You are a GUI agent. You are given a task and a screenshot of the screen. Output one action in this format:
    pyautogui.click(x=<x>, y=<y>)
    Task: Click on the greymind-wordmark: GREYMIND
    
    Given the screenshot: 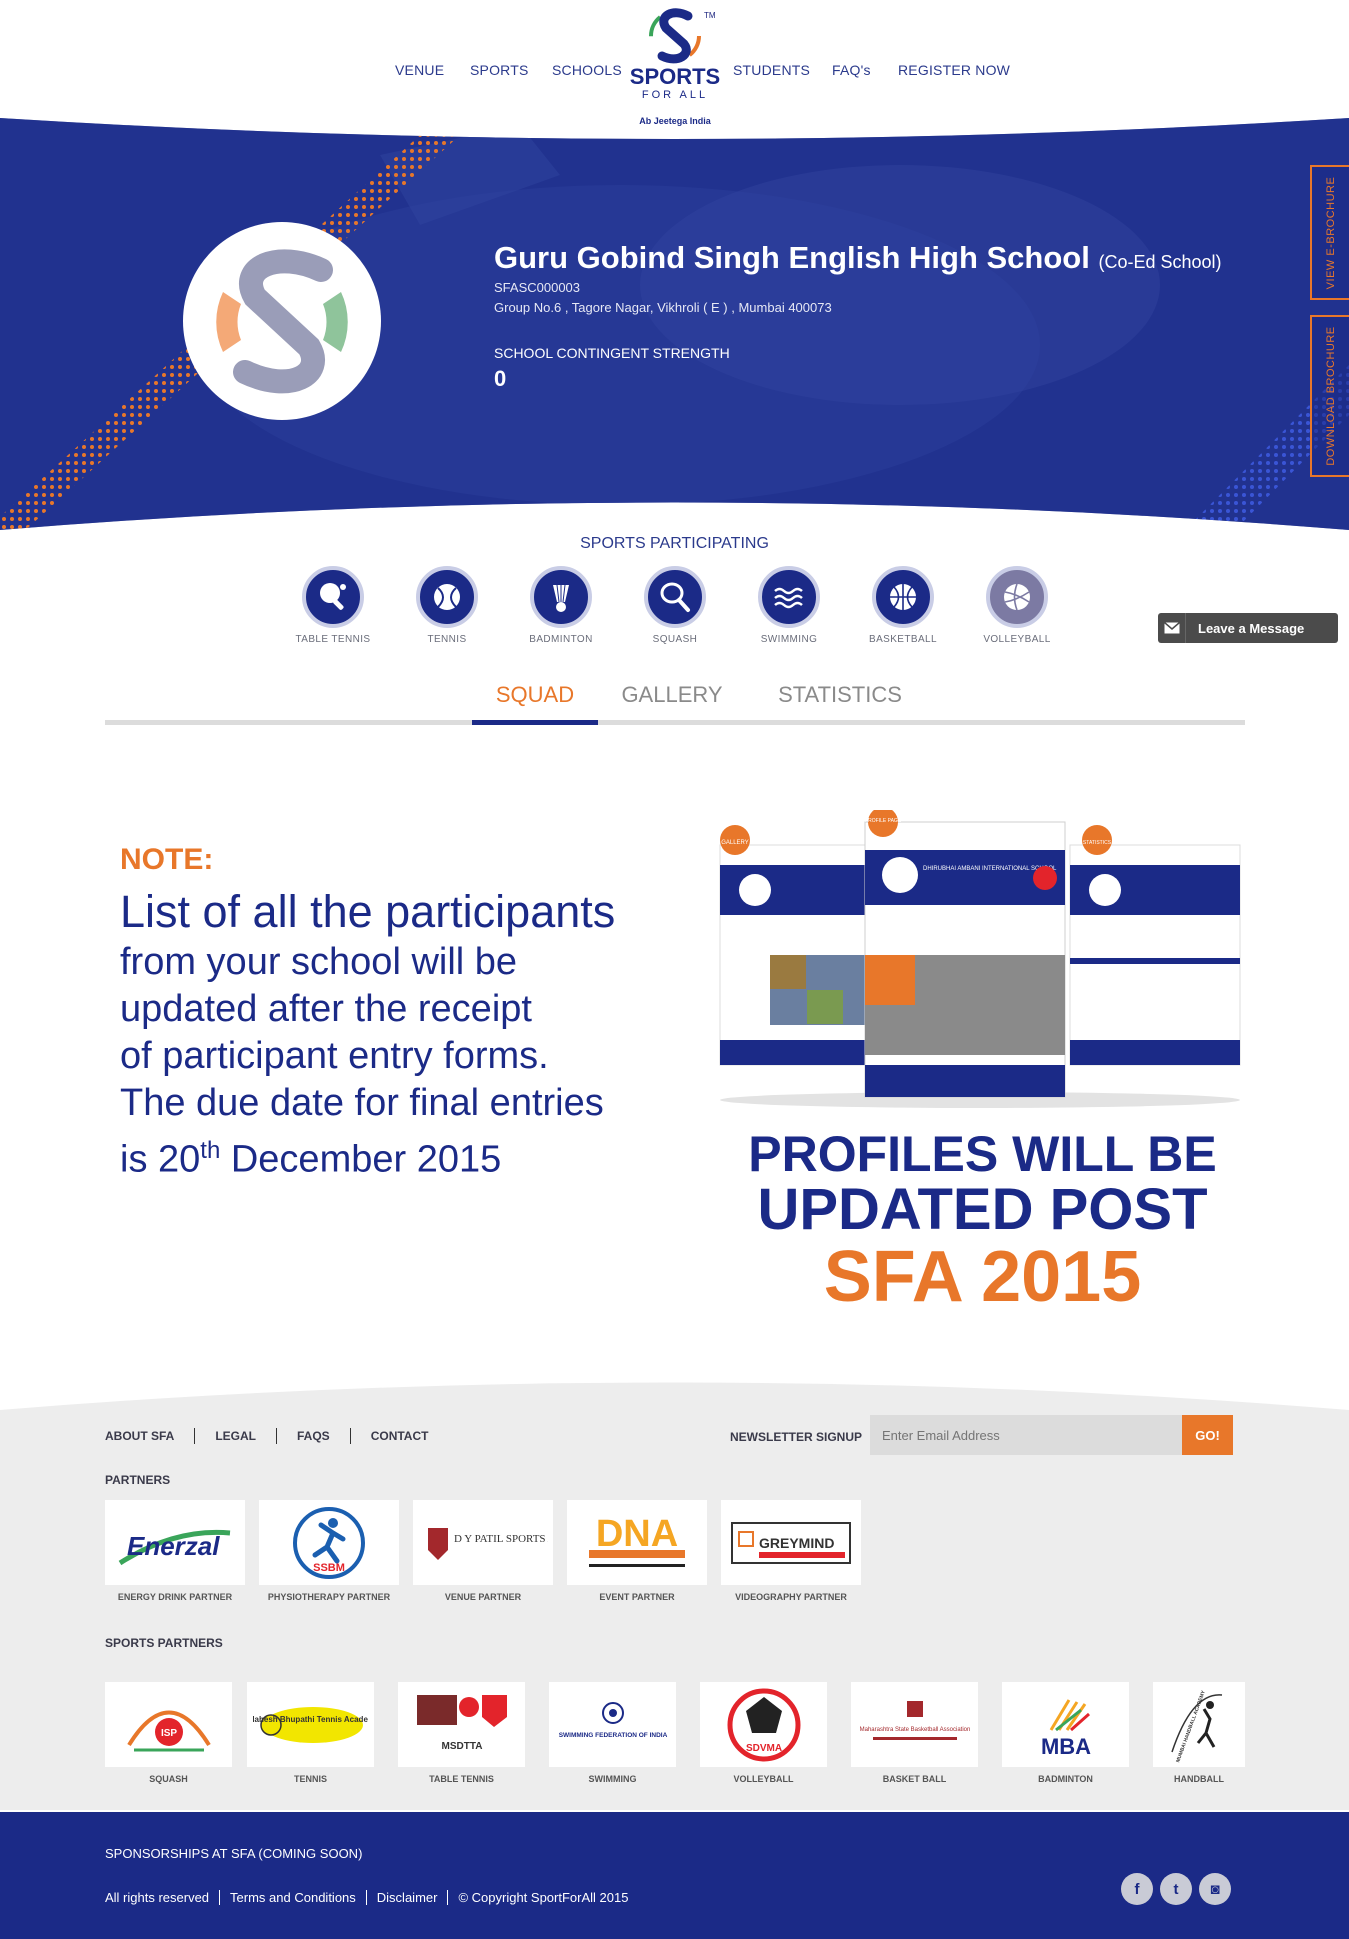 What is the action you would take?
    pyautogui.click(x=796, y=1543)
    